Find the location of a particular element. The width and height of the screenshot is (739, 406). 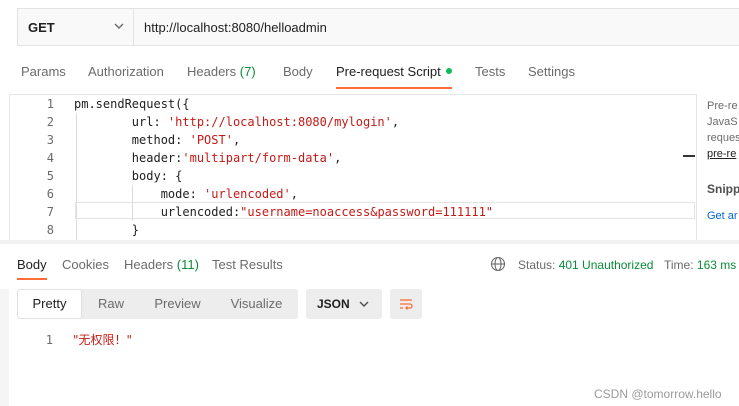

tab-cookies: Cookies is located at coordinates (85, 264).